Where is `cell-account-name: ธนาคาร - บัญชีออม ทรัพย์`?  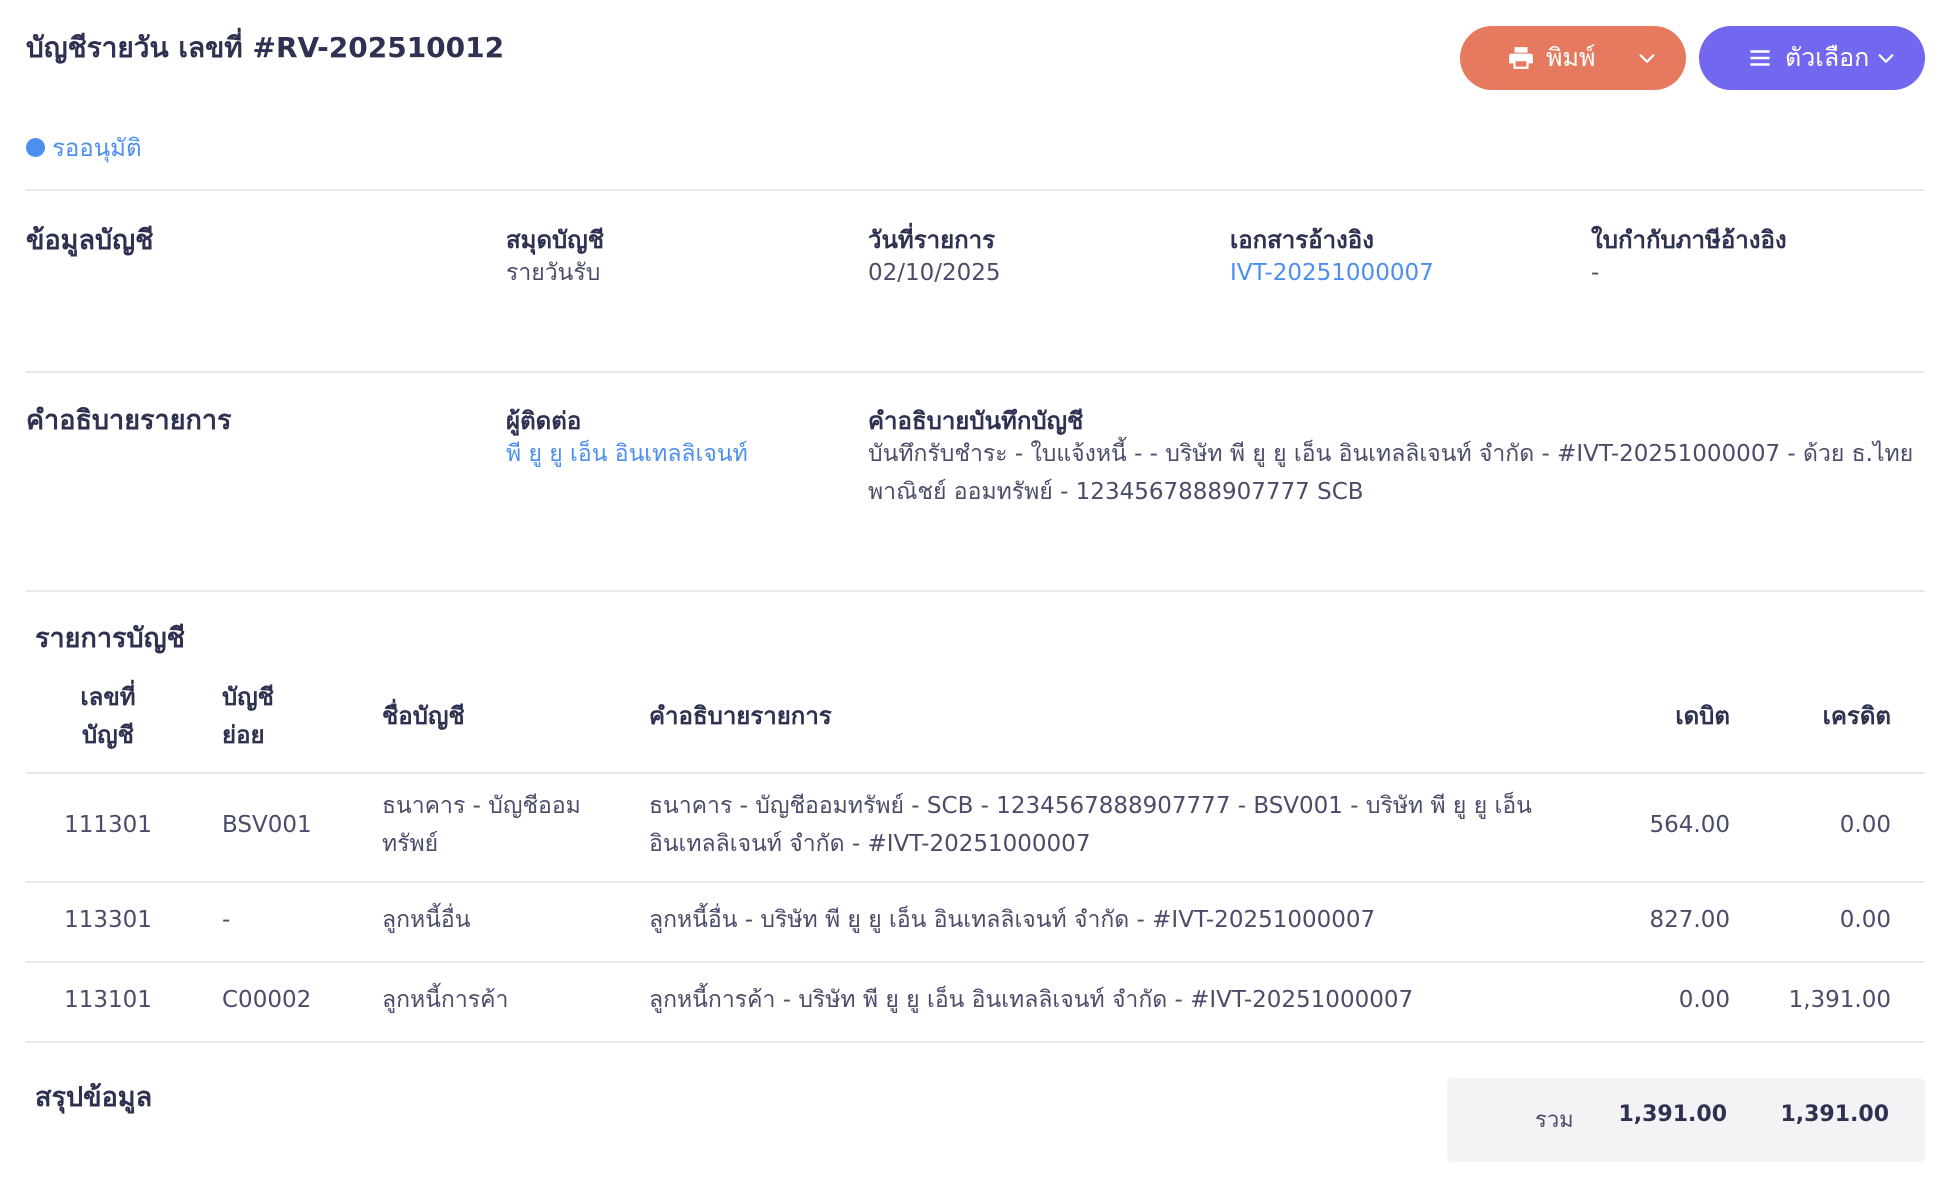
cell-account-name: ธนาคาร - บัญชีออม ทรัพย์ is located at coordinates (481, 825).